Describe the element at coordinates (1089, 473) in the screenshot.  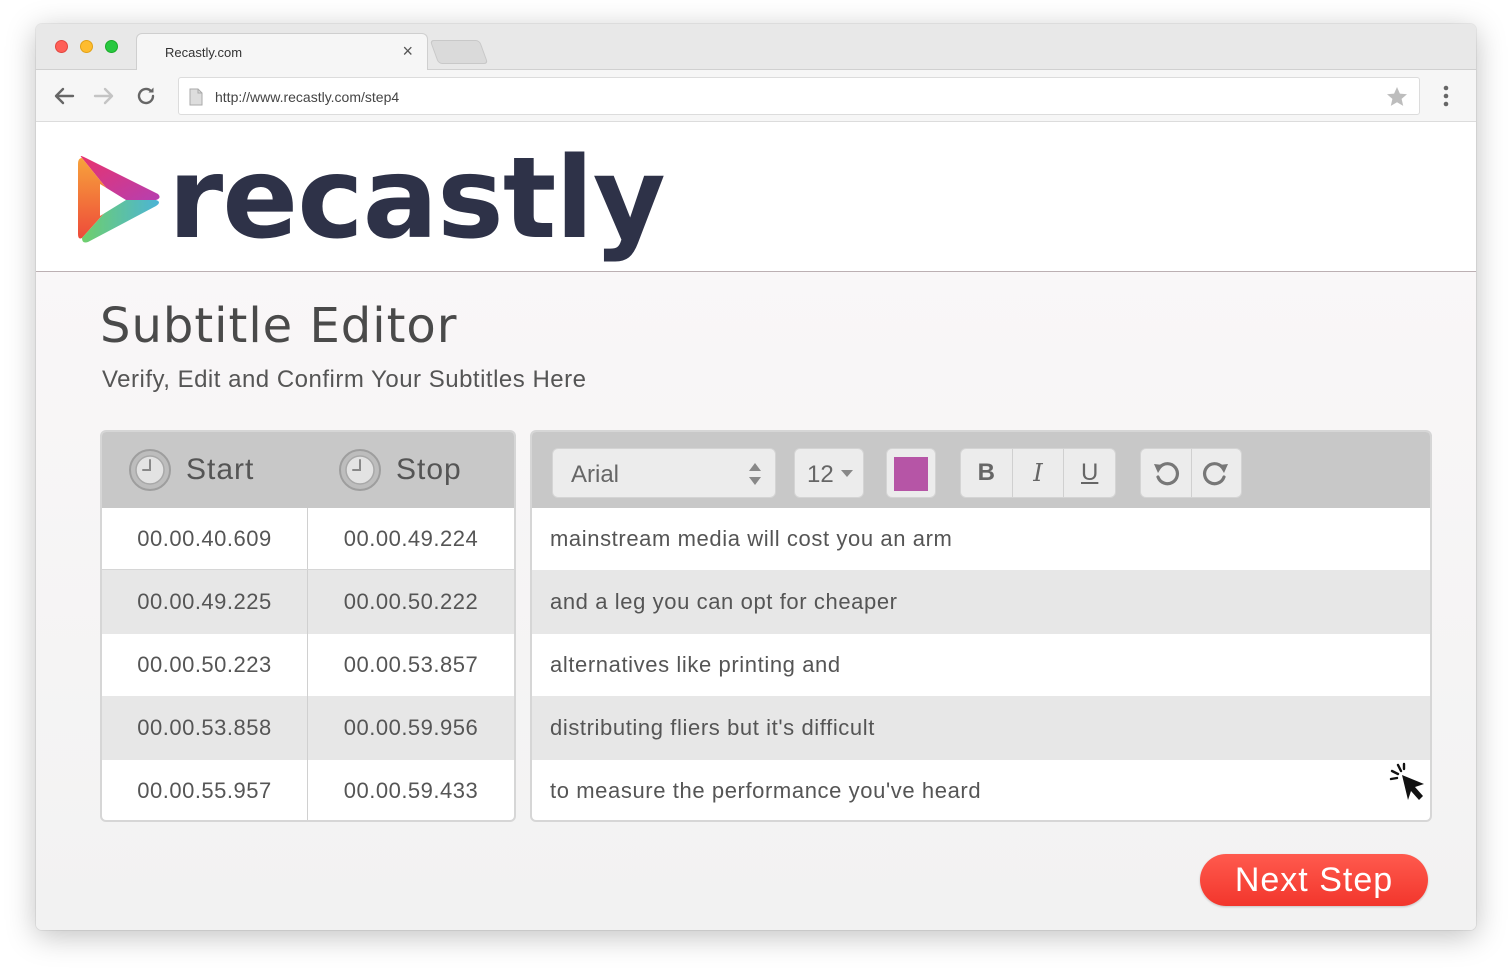
I see `underline-button: U` at that location.